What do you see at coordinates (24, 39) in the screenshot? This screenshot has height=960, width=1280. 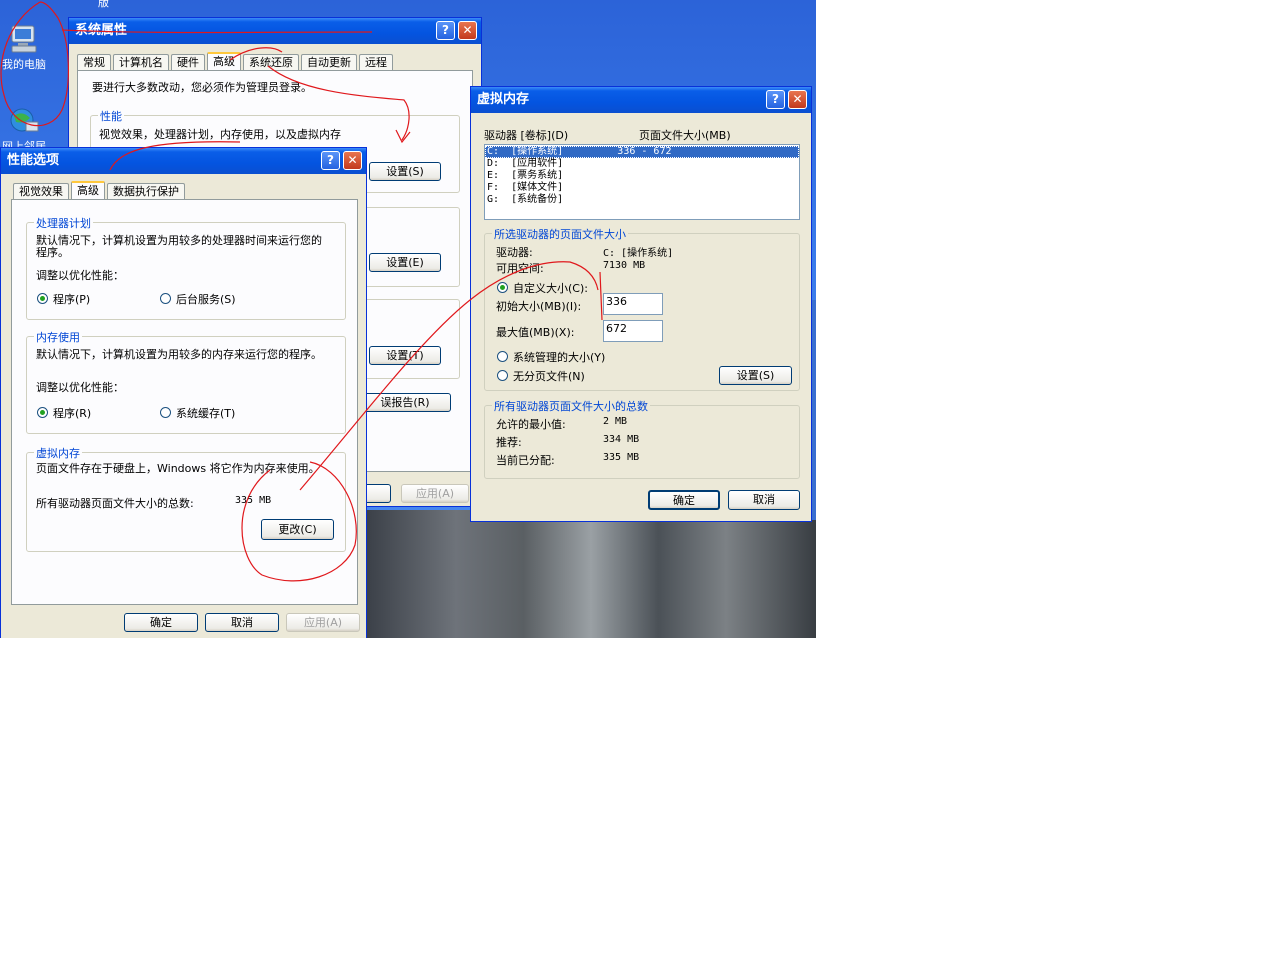 I see `computer-icon` at bounding box center [24, 39].